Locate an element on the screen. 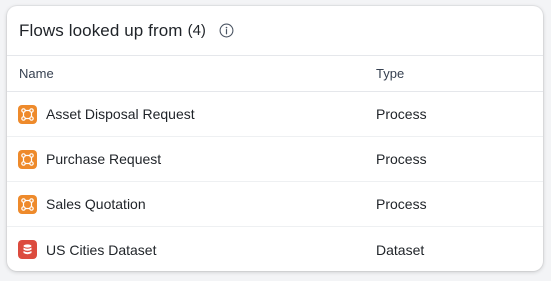 The width and height of the screenshot is (551, 281). table-header: Name Type is located at coordinates (275, 74).